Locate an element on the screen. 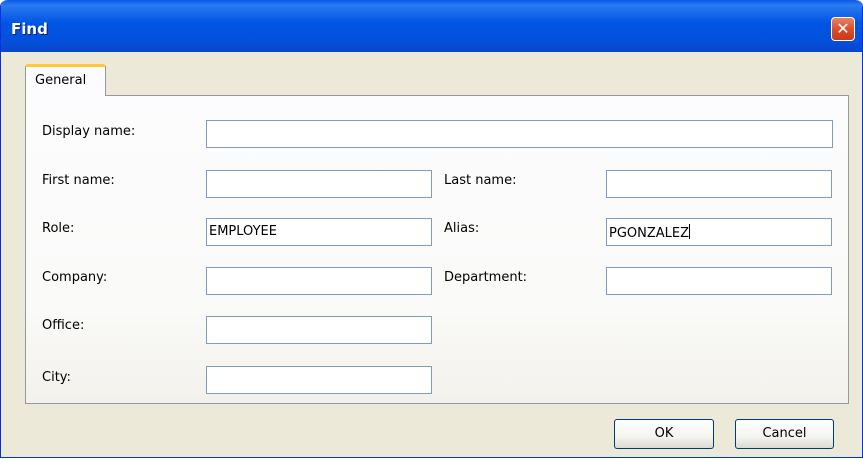 Image resolution: width=863 pixels, height=459 pixels. display-name-label: Display name: is located at coordinates (89, 131).